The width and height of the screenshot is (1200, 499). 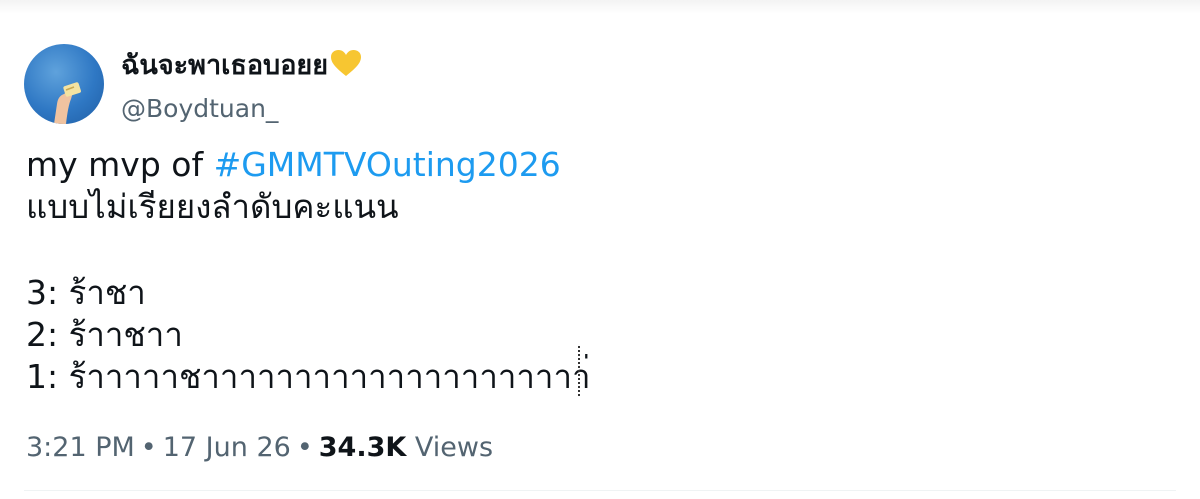 I want to click on yellow-heart-icon, so click(x=346, y=69).